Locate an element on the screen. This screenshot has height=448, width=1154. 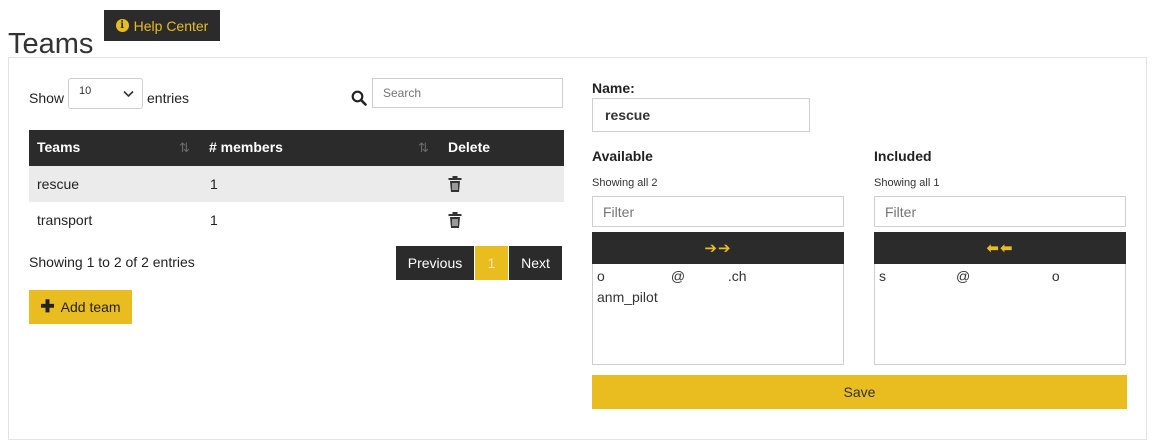
info-icon: i is located at coordinates (122, 25).